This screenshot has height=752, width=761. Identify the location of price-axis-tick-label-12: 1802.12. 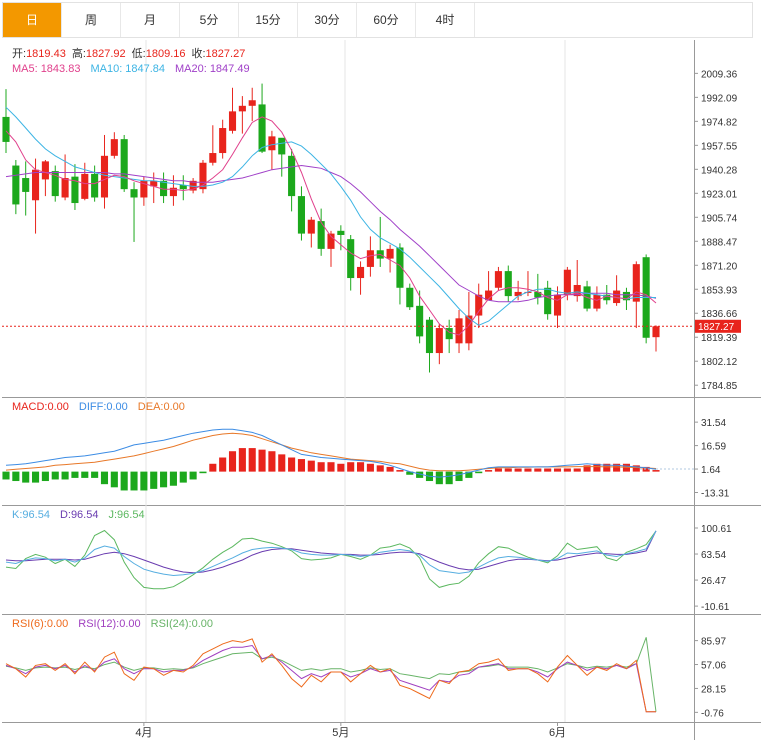
(719, 362).